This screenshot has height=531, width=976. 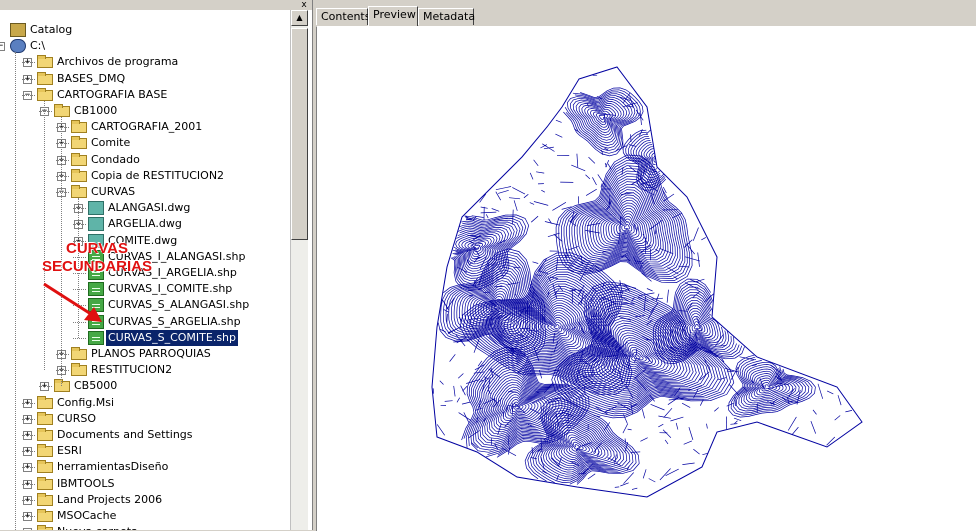 I want to click on tree-item: Catalog, so click(x=42, y=30).